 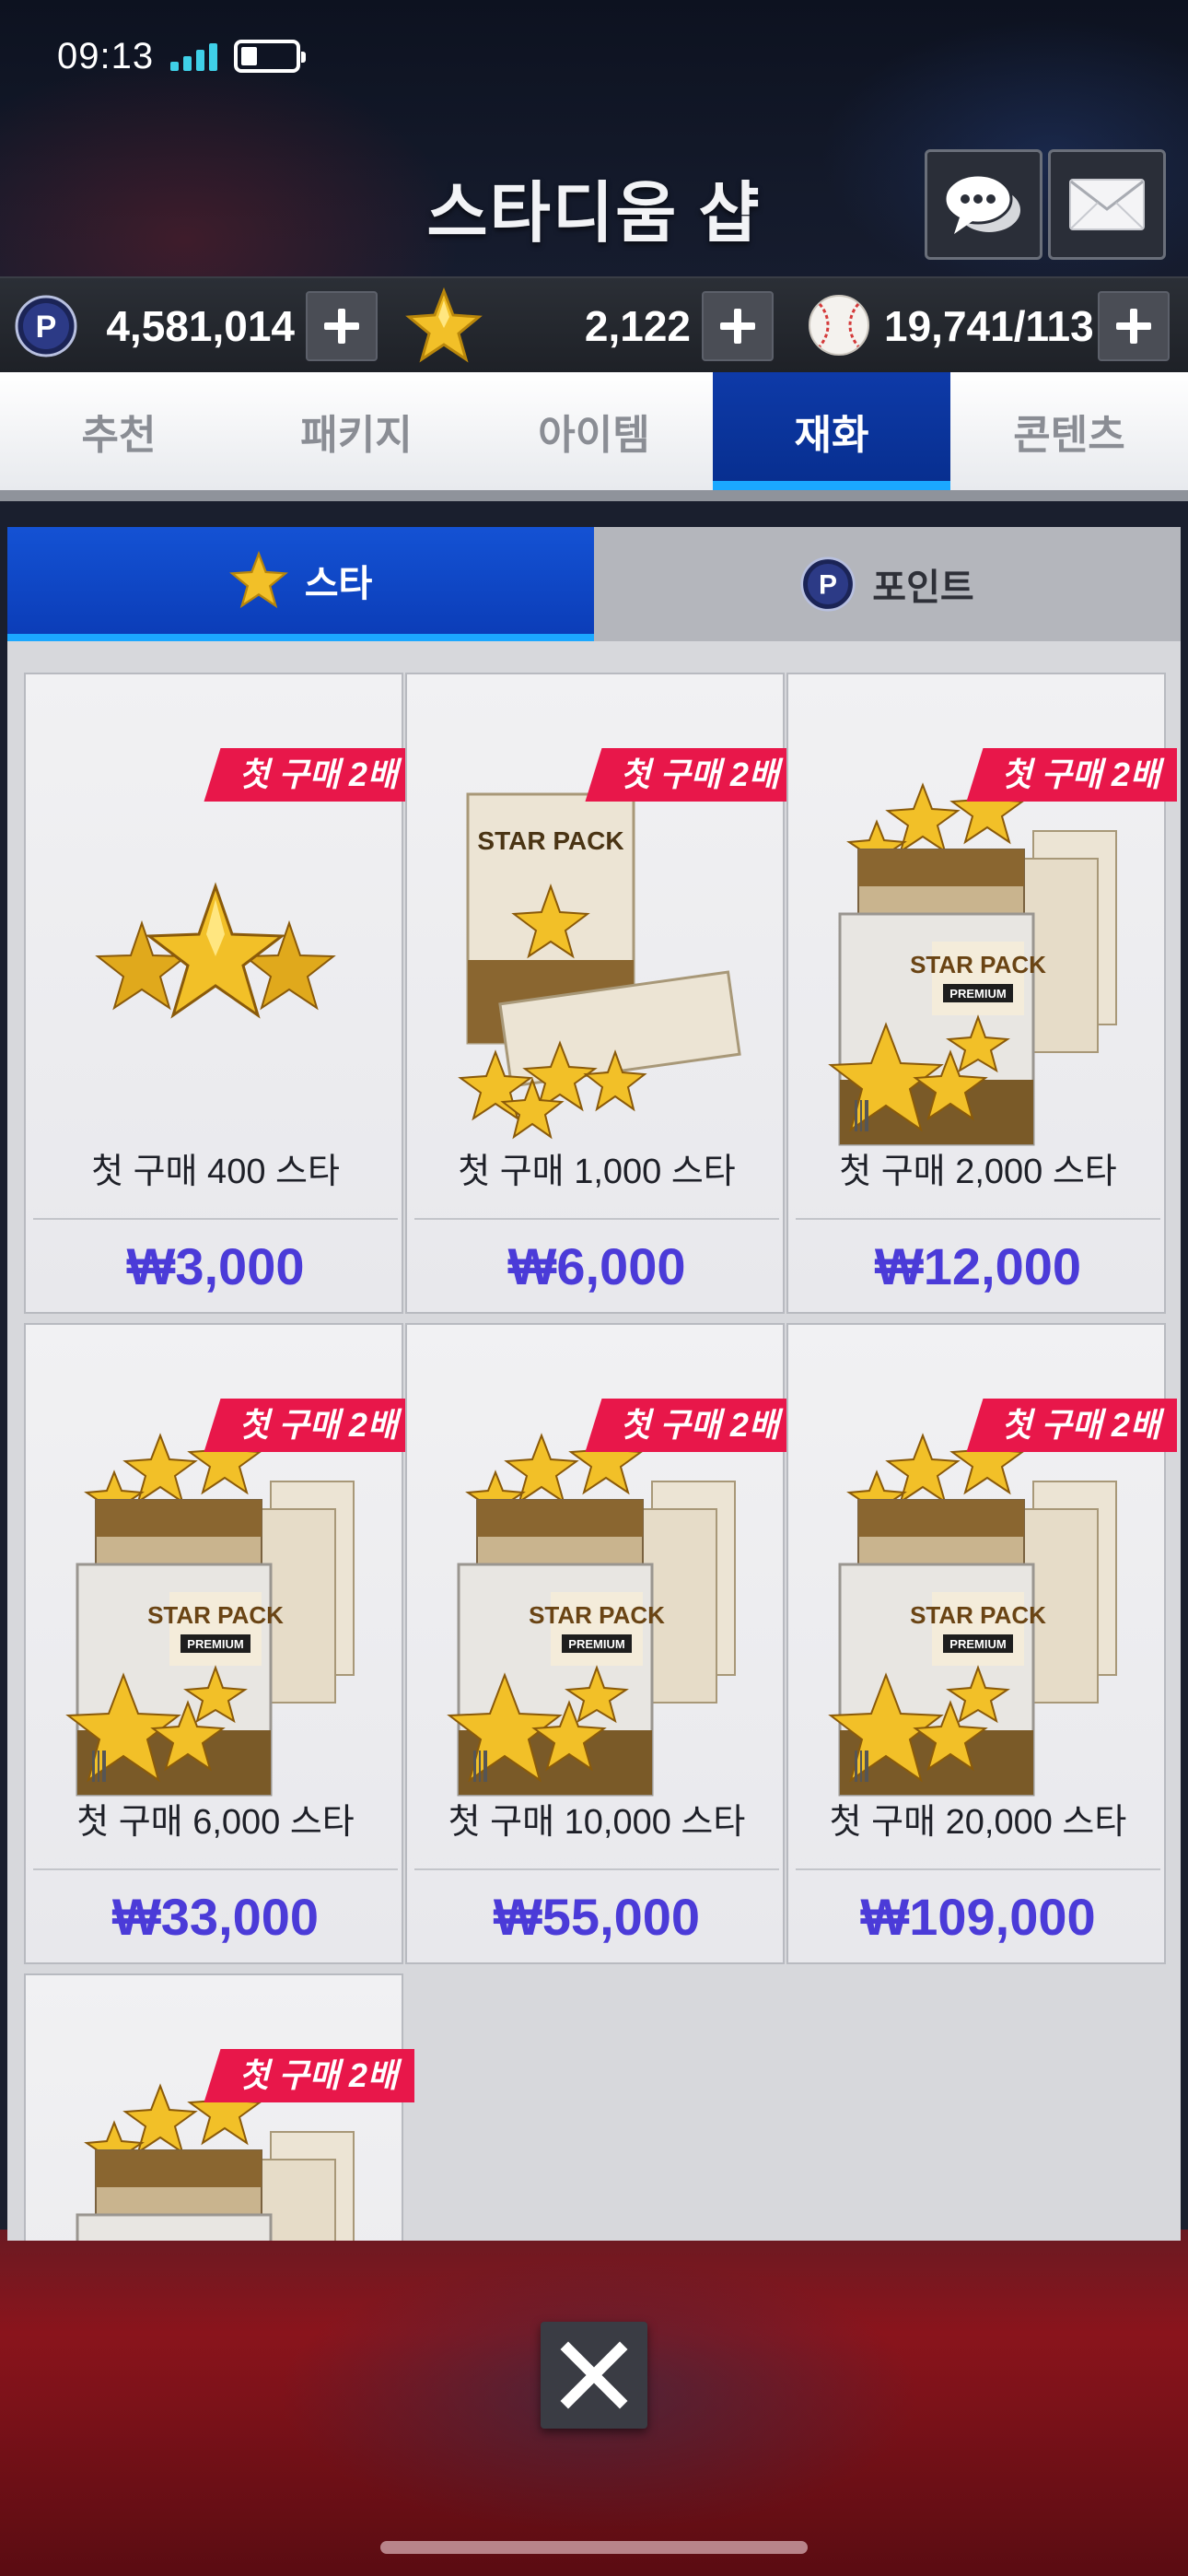 What do you see at coordinates (201, 326) in the screenshot?
I see `points-balance: 4,581,014` at bounding box center [201, 326].